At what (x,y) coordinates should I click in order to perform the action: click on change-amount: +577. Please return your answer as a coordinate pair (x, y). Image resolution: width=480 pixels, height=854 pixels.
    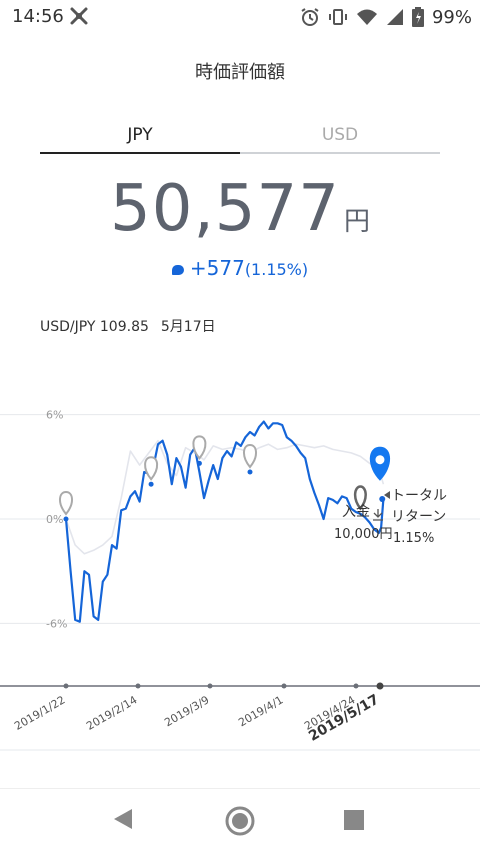
    Looking at the image, I should click on (217, 268).